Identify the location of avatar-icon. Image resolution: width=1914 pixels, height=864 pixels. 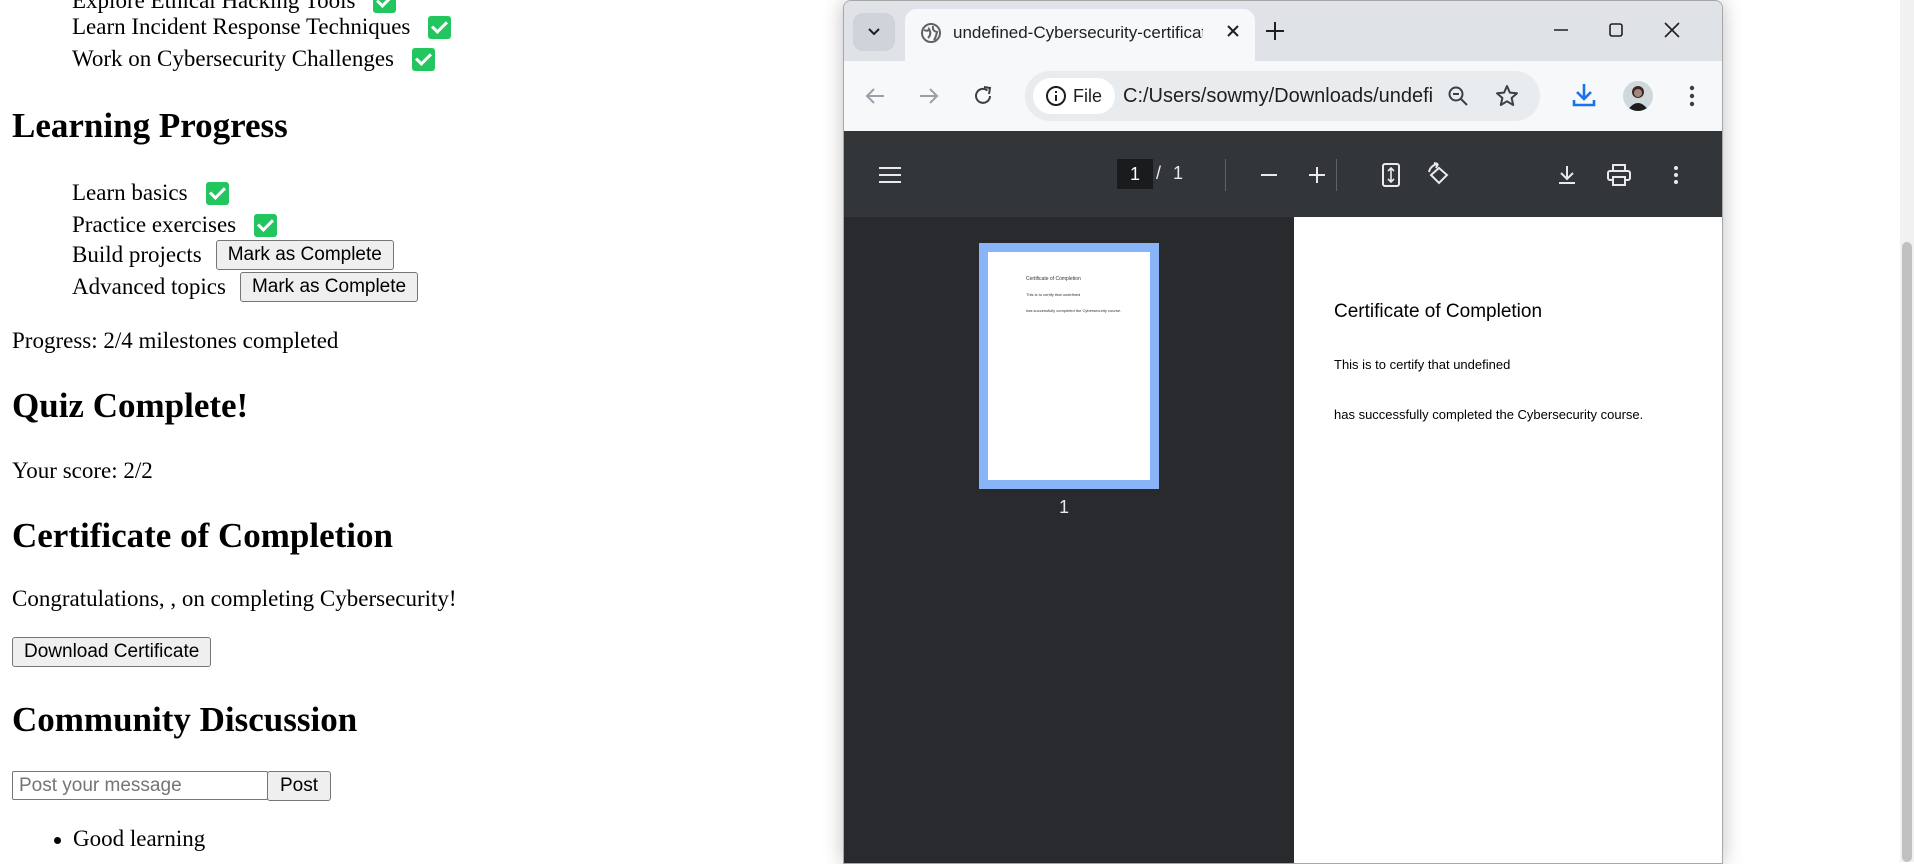
(1638, 98).